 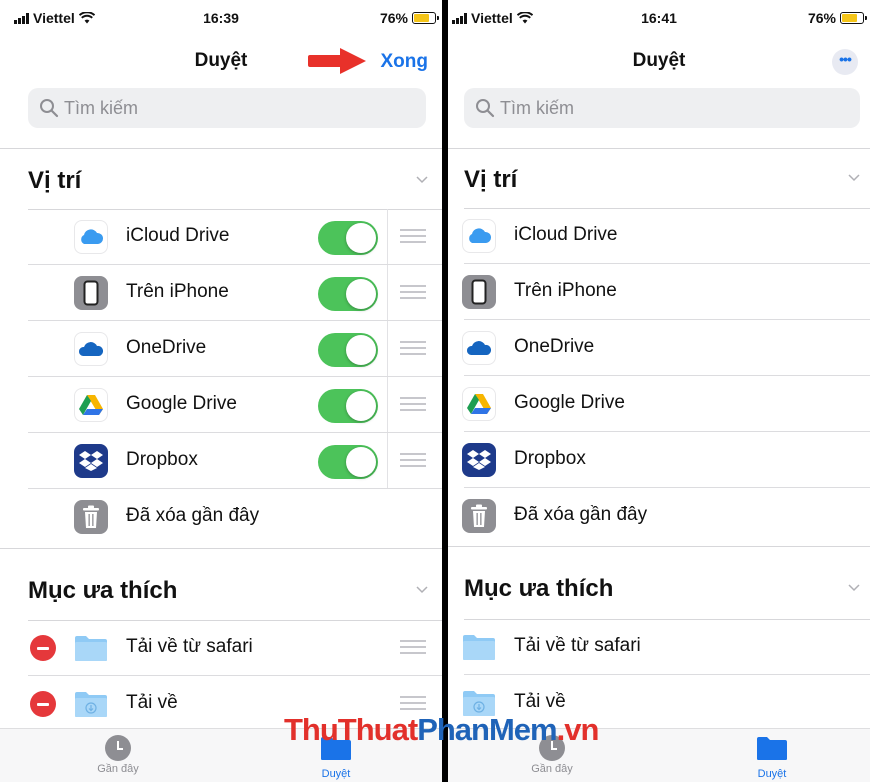 What do you see at coordinates (405, 62) in the screenshot?
I see `done-button: Xong` at bounding box center [405, 62].